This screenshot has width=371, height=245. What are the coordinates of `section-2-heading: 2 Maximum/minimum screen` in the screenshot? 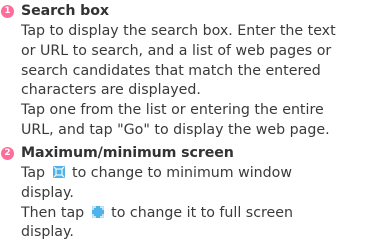 It's located at (117, 153).